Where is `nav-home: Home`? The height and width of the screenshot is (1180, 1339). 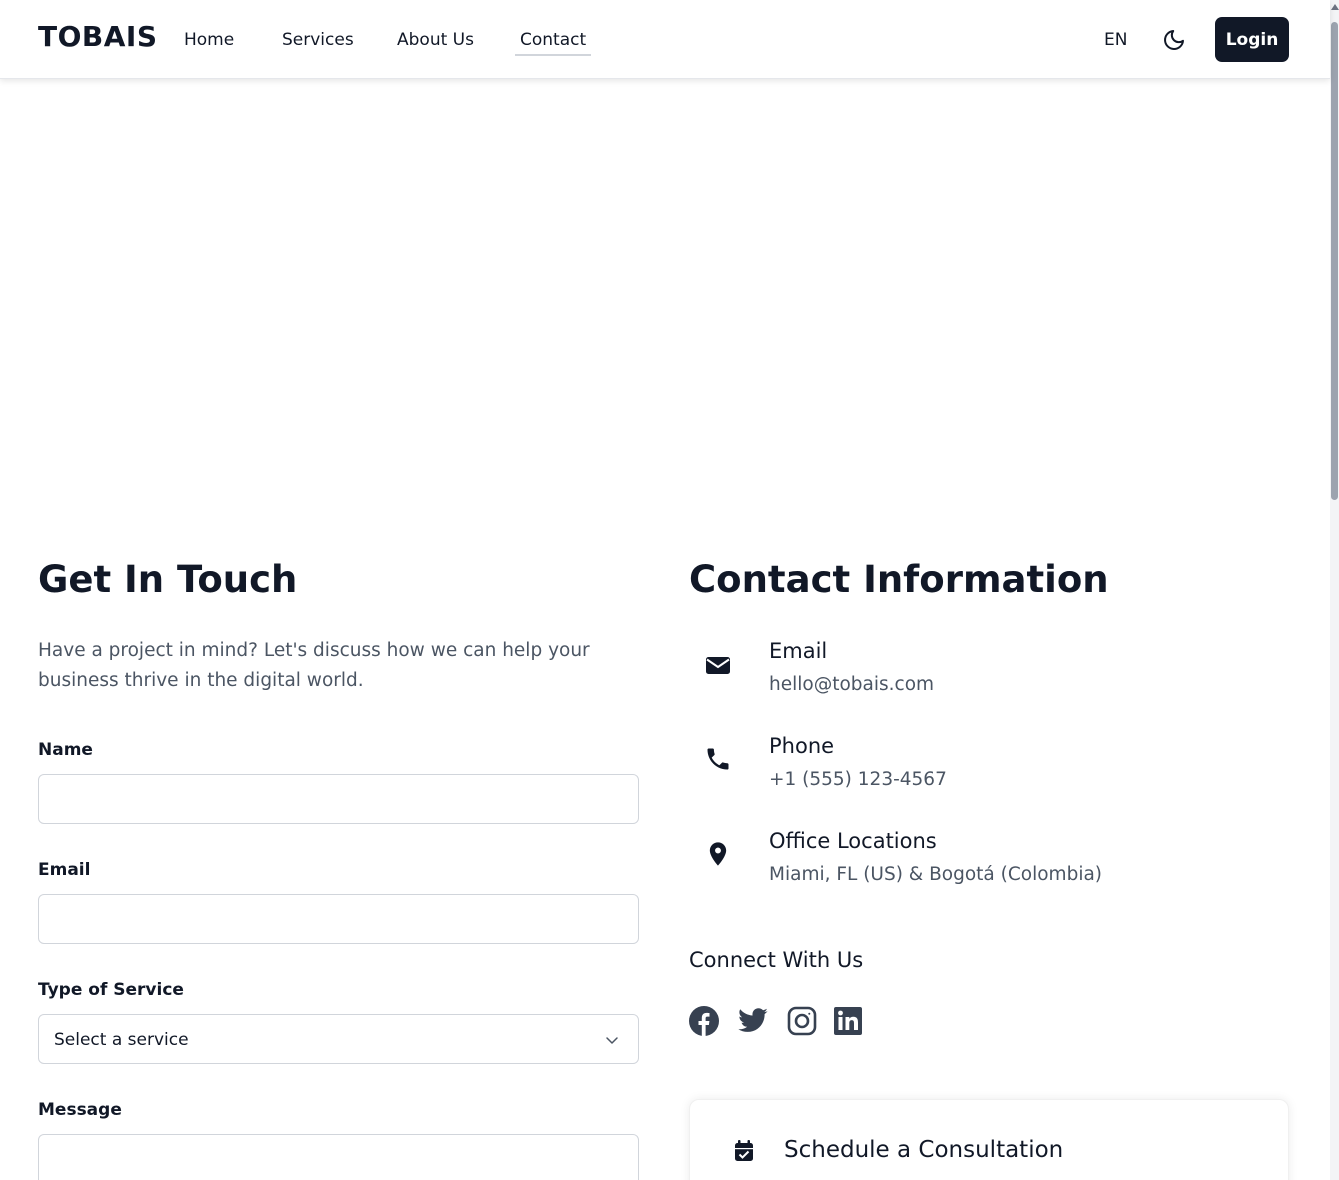 nav-home: Home is located at coordinates (209, 40).